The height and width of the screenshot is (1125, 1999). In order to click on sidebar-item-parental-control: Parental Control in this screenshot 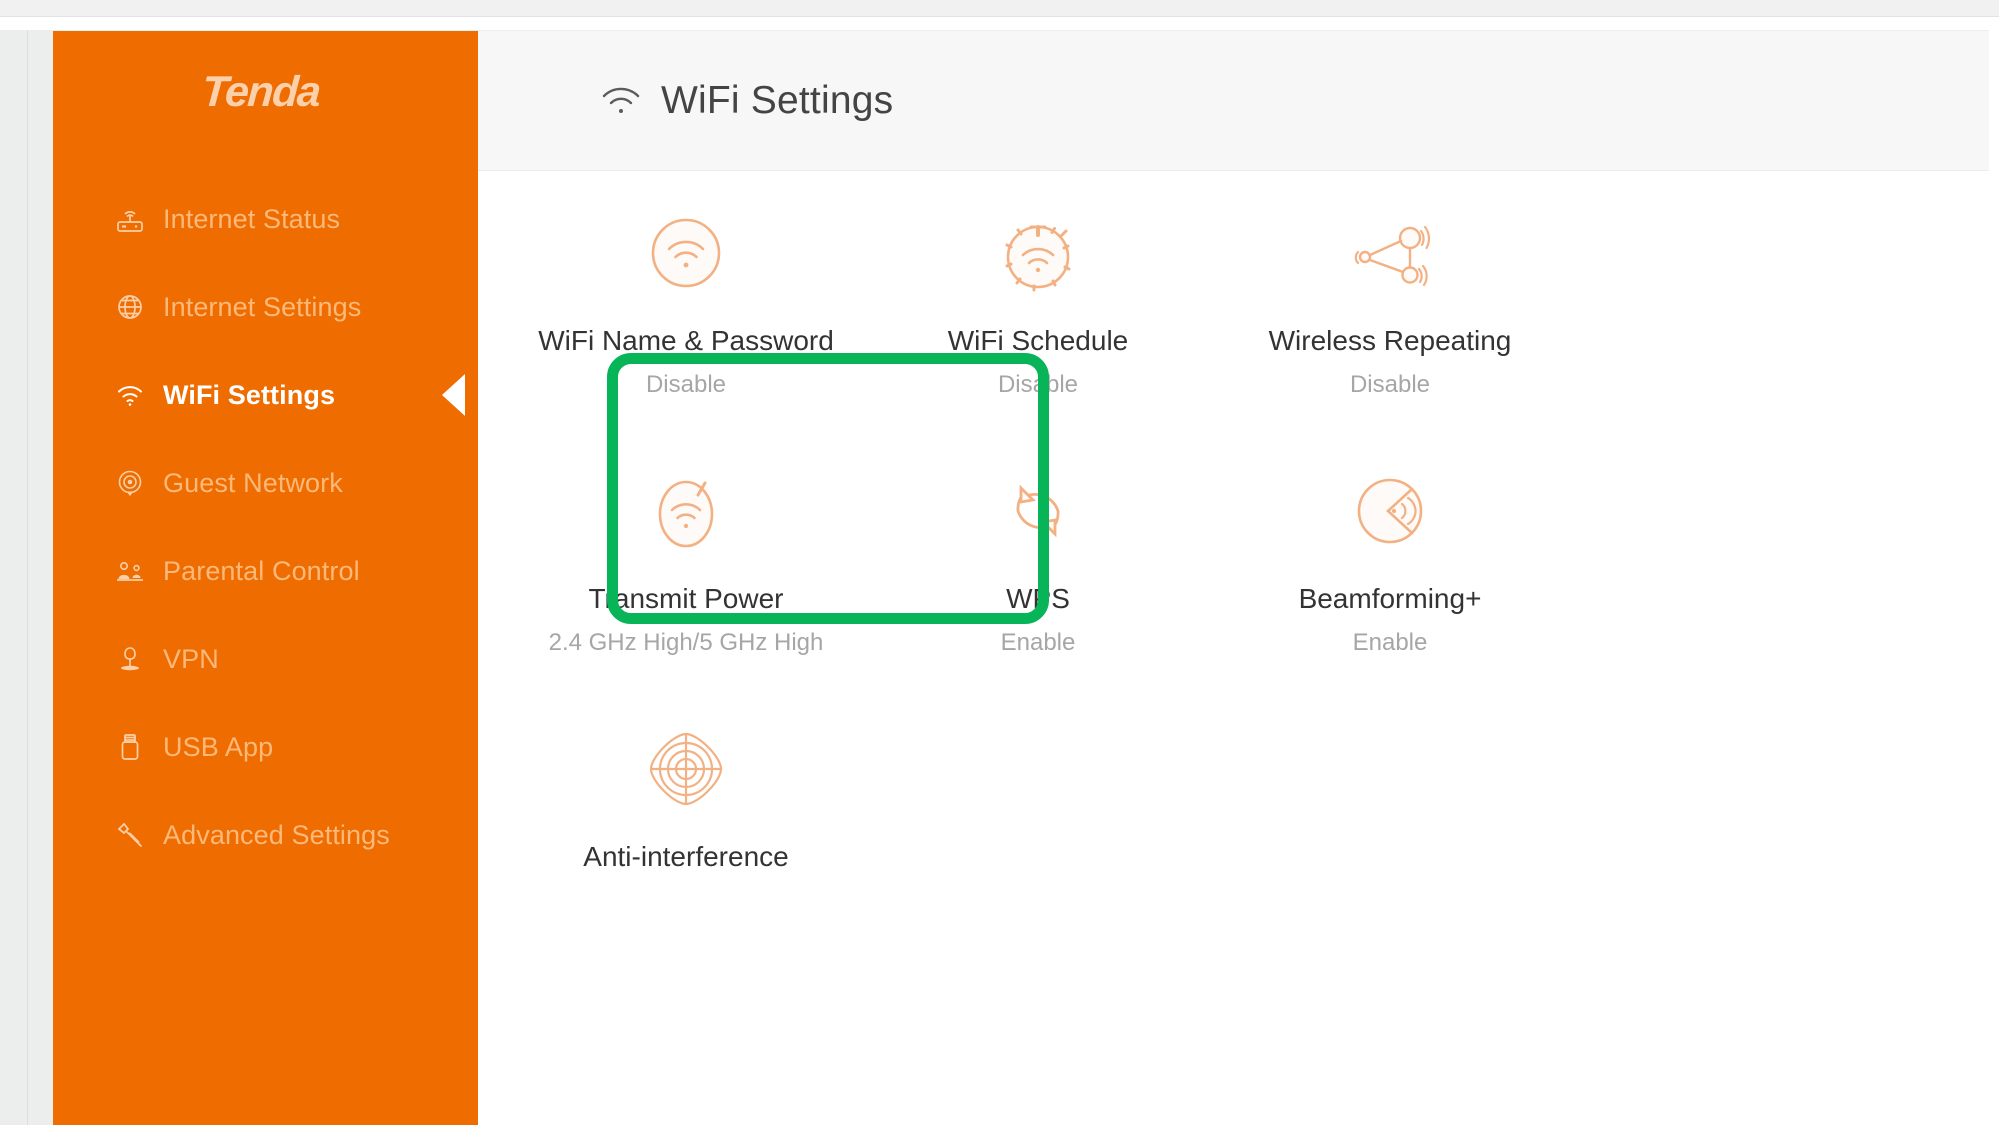, I will do `click(265, 571)`.